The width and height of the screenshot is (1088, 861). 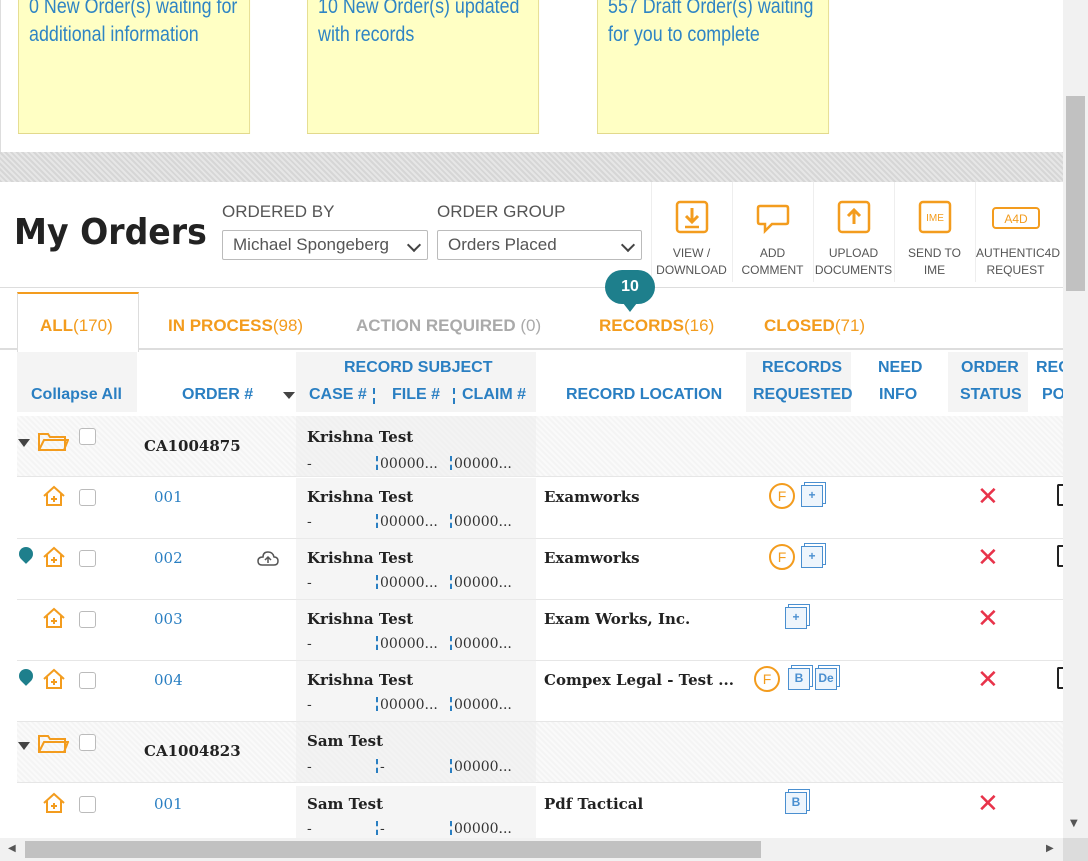 What do you see at coordinates (900, 367) in the screenshot?
I see `need-info-header: NEED` at bounding box center [900, 367].